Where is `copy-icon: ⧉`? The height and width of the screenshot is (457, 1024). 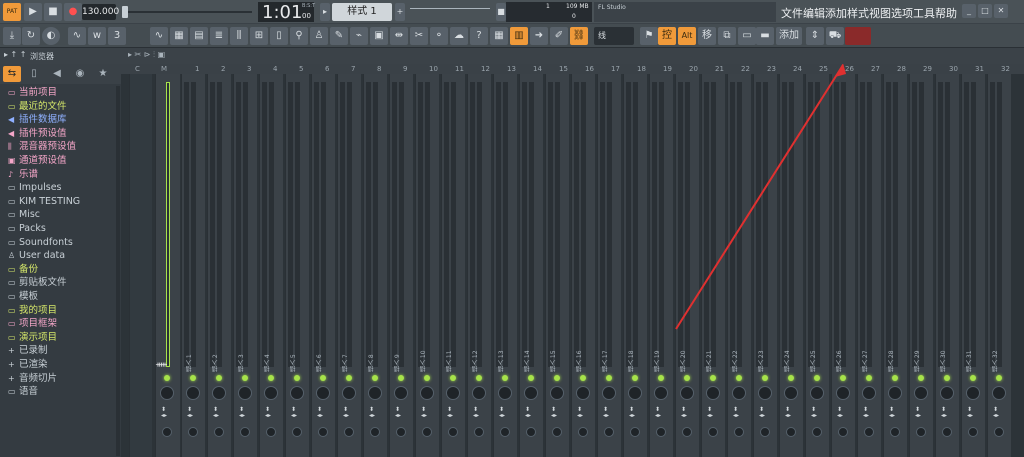 copy-icon: ⧉ is located at coordinates (727, 36).